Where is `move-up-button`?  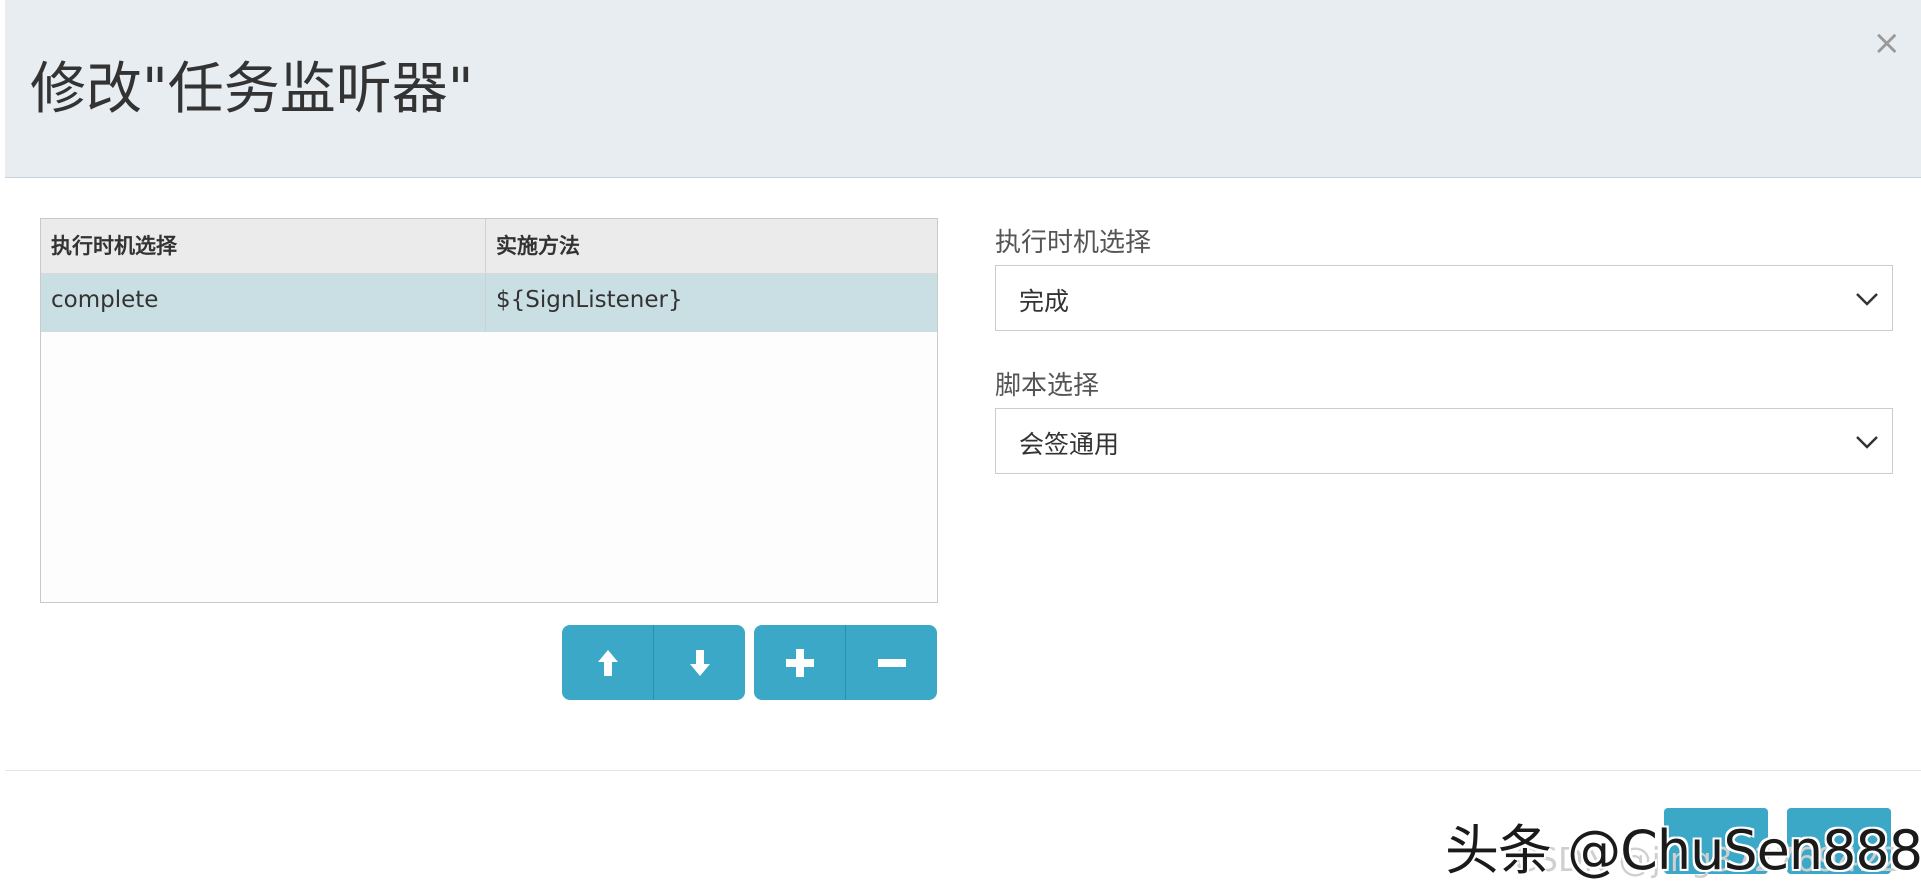 move-up-button is located at coordinates (607, 662).